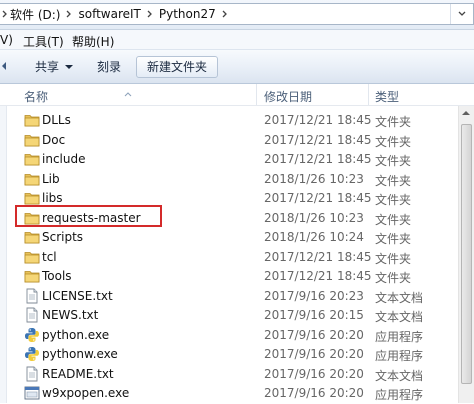 The width and height of the screenshot is (474, 404). What do you see at coordinates (240, 218) in the screenshot?
I see `file-row-requests-master: requests-master 2018/1/26 10:23 文件夹` at bounding box center [240, 218].